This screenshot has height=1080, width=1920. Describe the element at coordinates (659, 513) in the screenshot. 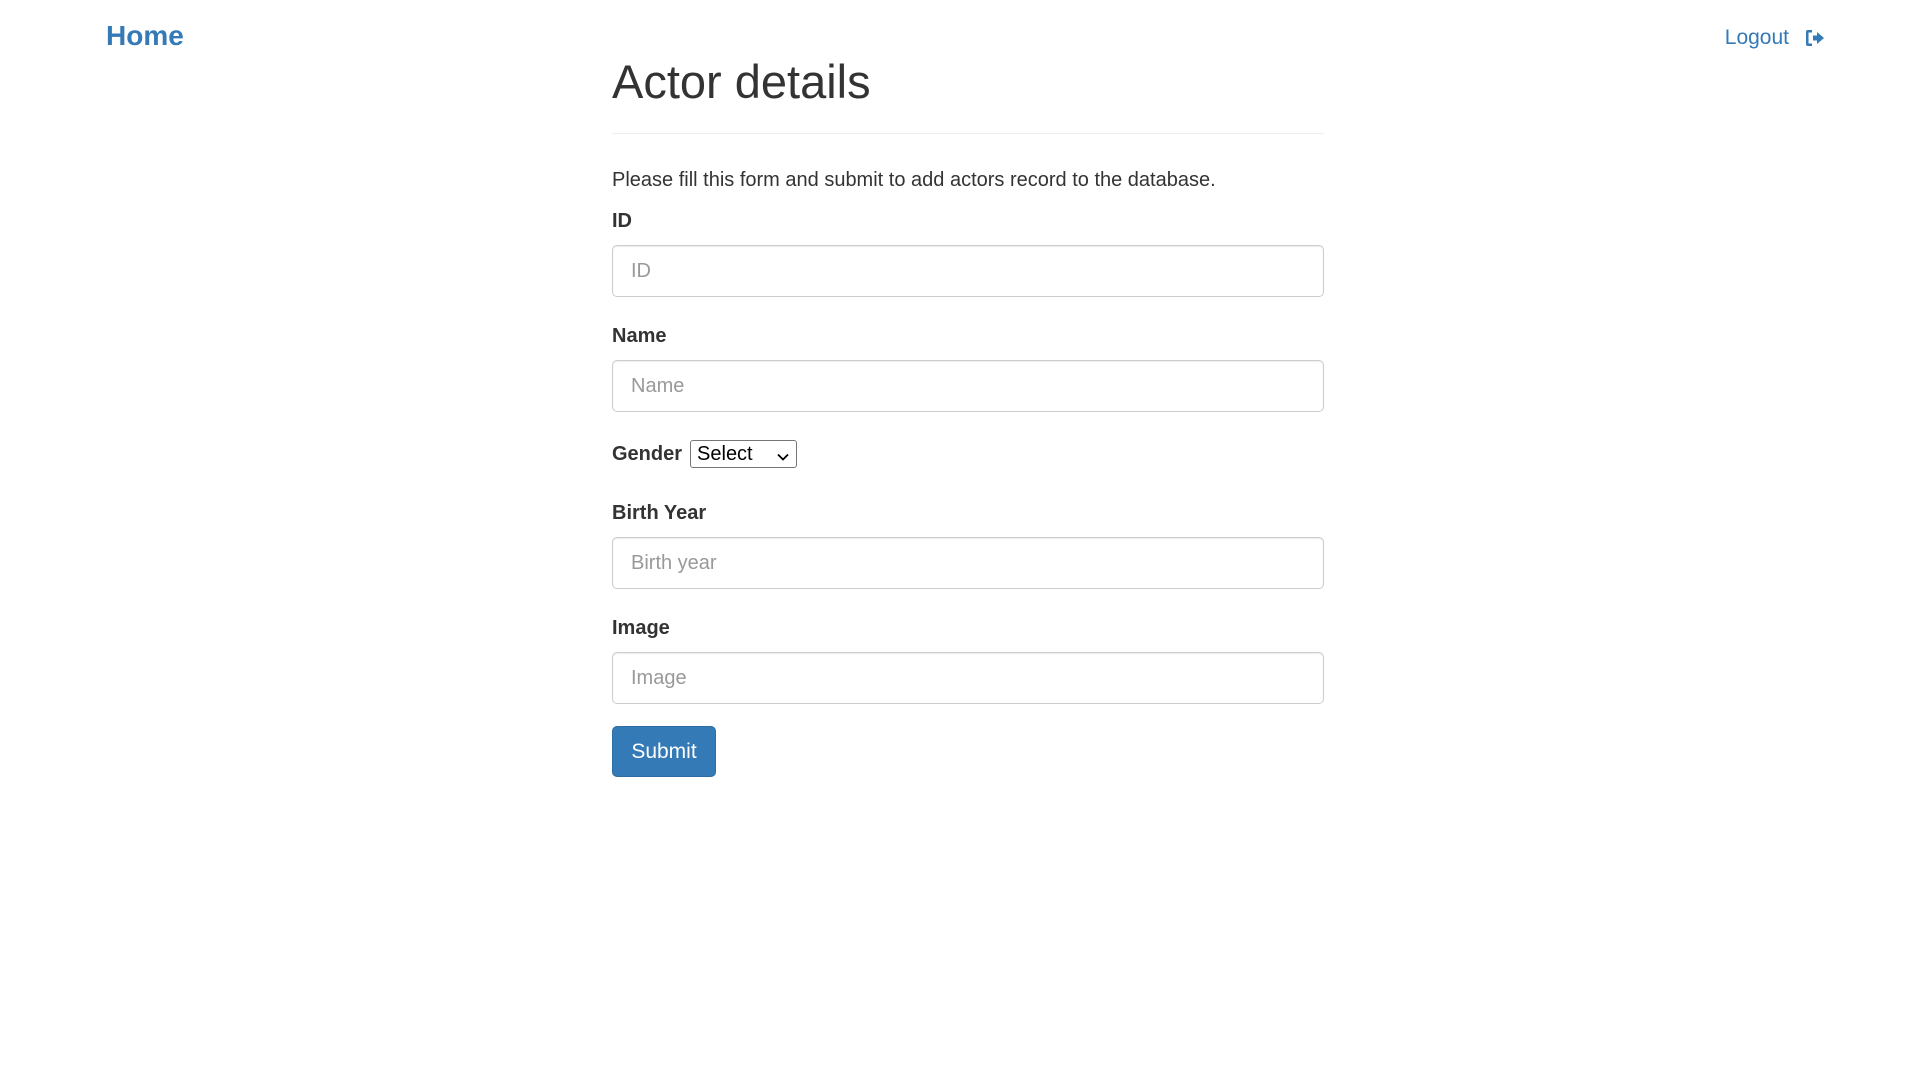

I see `birth-year-label: Birth Year` at that location.